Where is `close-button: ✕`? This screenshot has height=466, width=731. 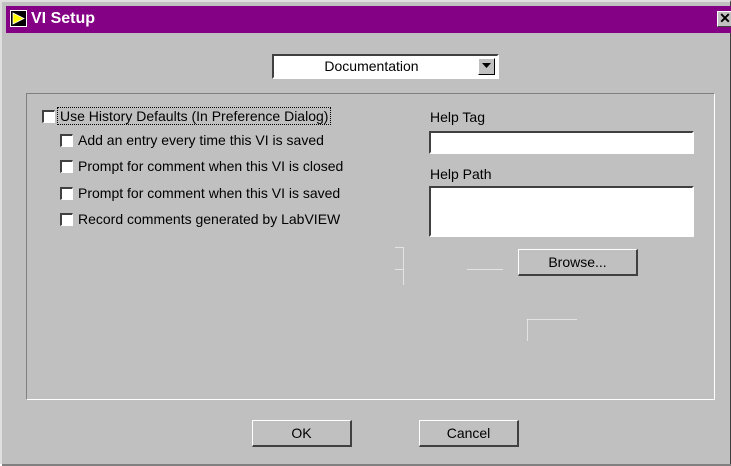 close-button: ✕ is located at coordinates (724, 19).